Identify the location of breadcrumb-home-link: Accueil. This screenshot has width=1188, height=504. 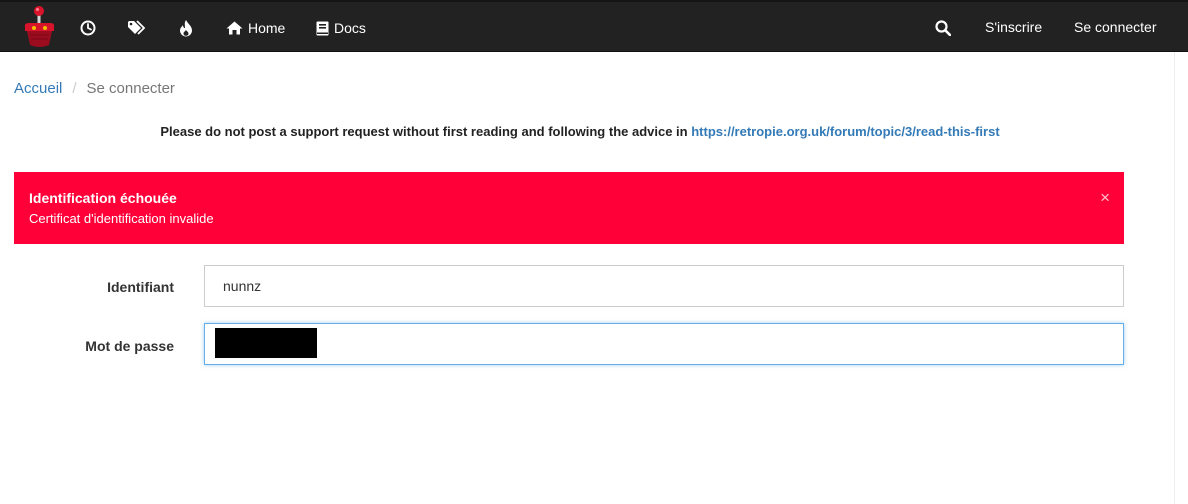
(38, 88).